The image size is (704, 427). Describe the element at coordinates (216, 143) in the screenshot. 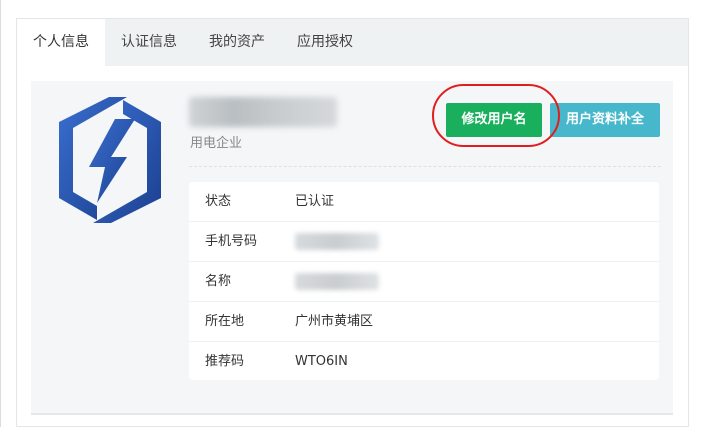

I see `account-type-label: 用电企业` at that location.